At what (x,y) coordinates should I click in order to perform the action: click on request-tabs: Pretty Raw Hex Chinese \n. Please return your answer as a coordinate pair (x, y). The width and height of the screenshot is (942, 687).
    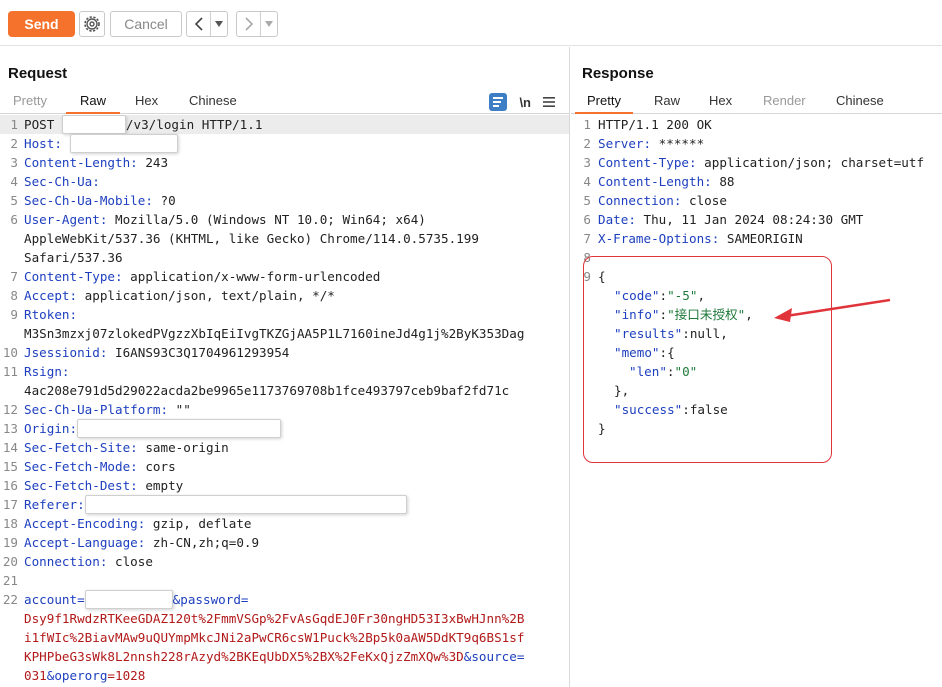
    Looking at the image, I should click on (284, 102).